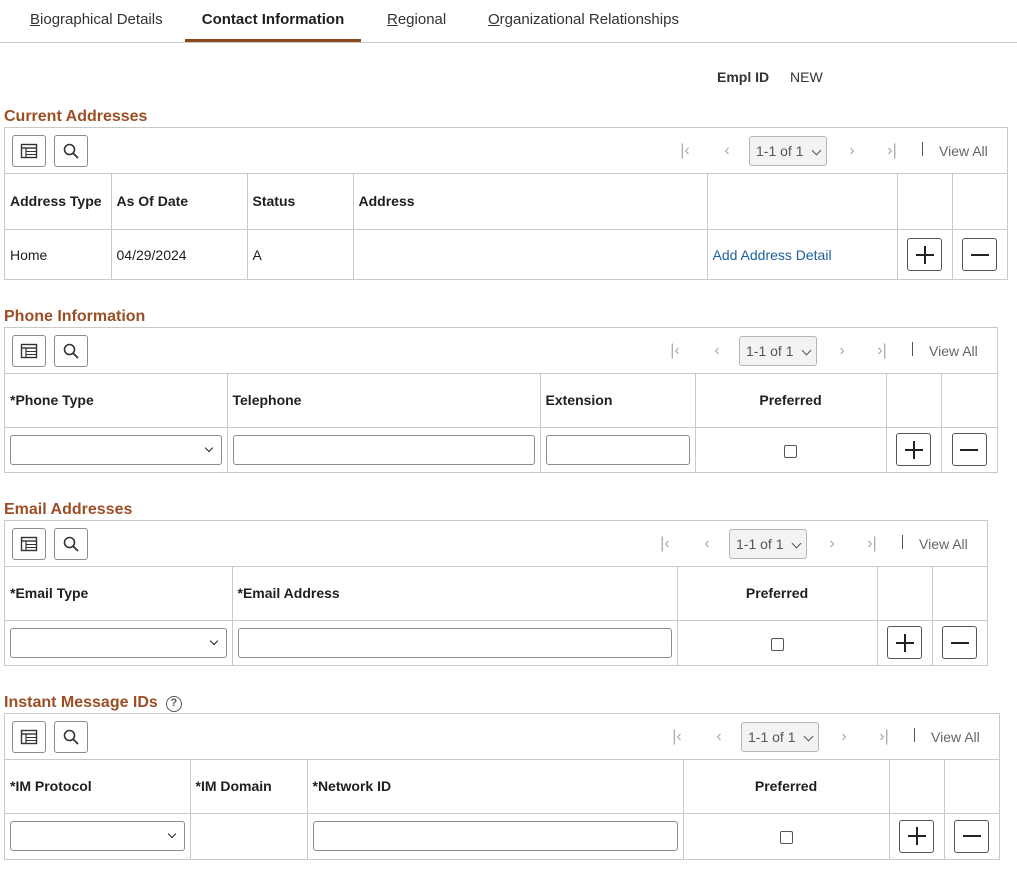  I want to click on column-header: *IM Protocol, so click(97, 786).